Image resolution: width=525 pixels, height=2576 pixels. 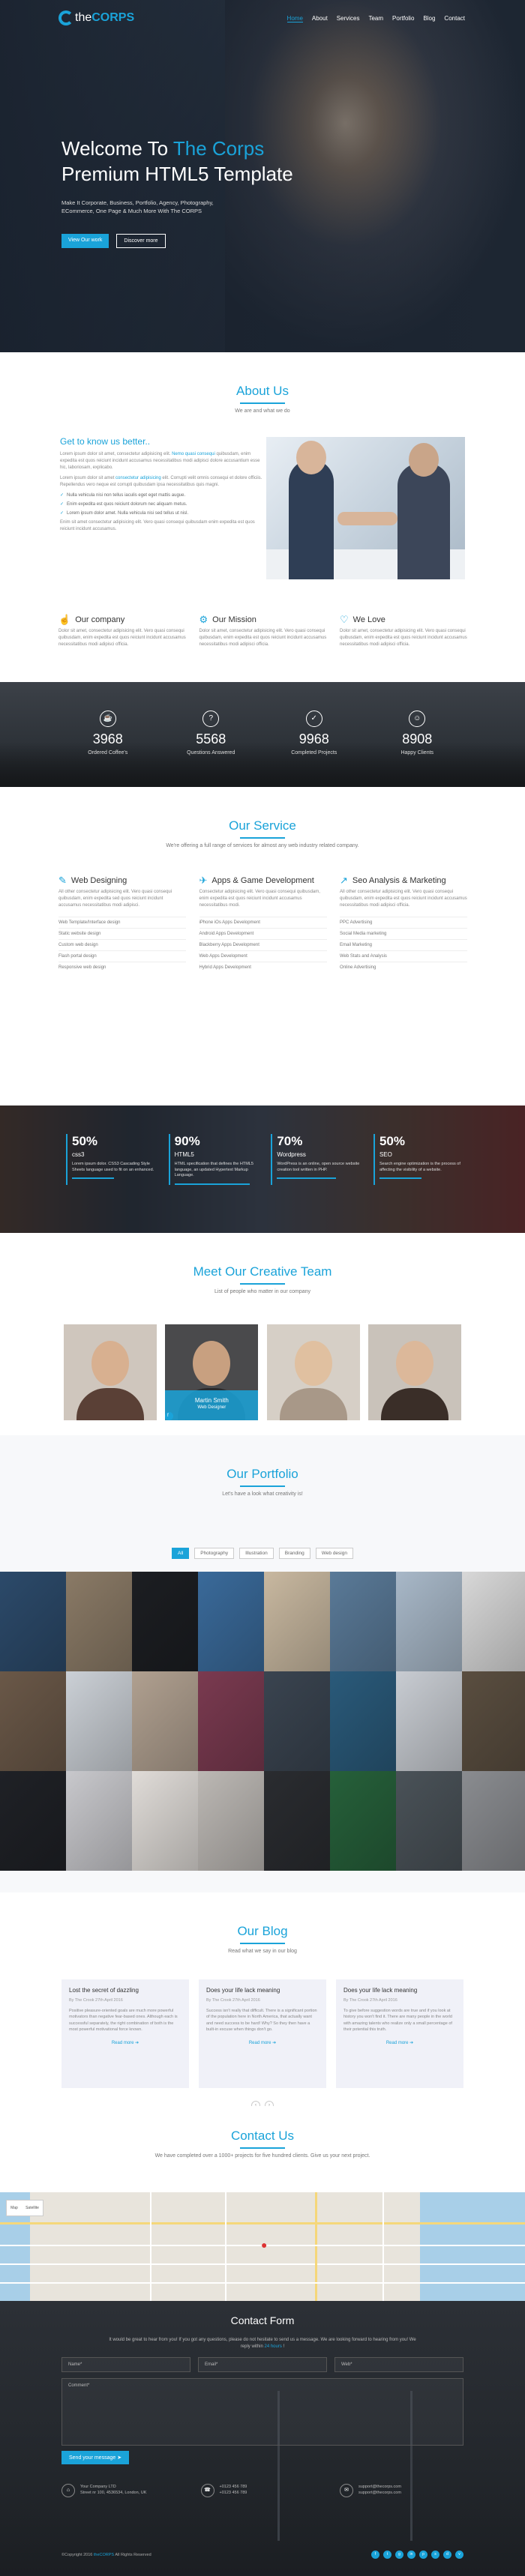 What do you see at coordinates (62, 513) in the screenshot?
I see `check-icon: ✓` at bounding box center [62, 513].